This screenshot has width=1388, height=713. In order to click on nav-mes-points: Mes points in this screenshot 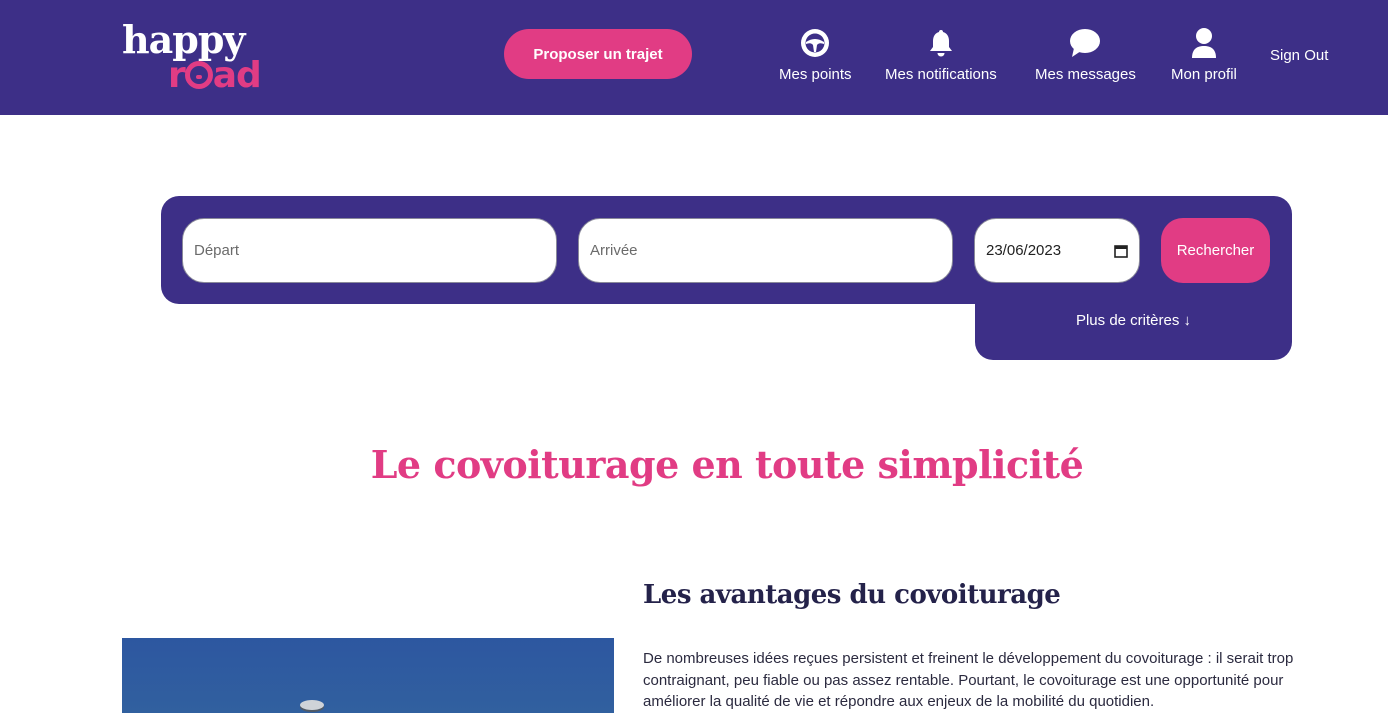, I will do `click(815, 54)`.